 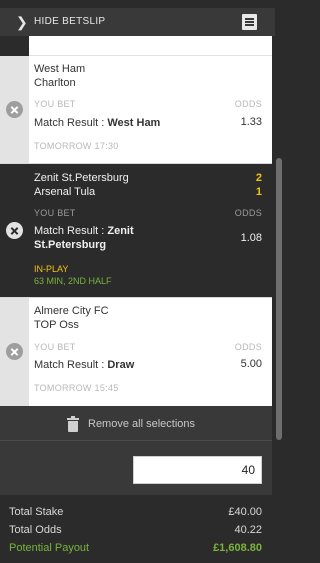 What do you see at coordinates (76, 388) in the screenshot?
I see `kickoff-time: TOMORROW 15:45` at bounding box center [76, 388].